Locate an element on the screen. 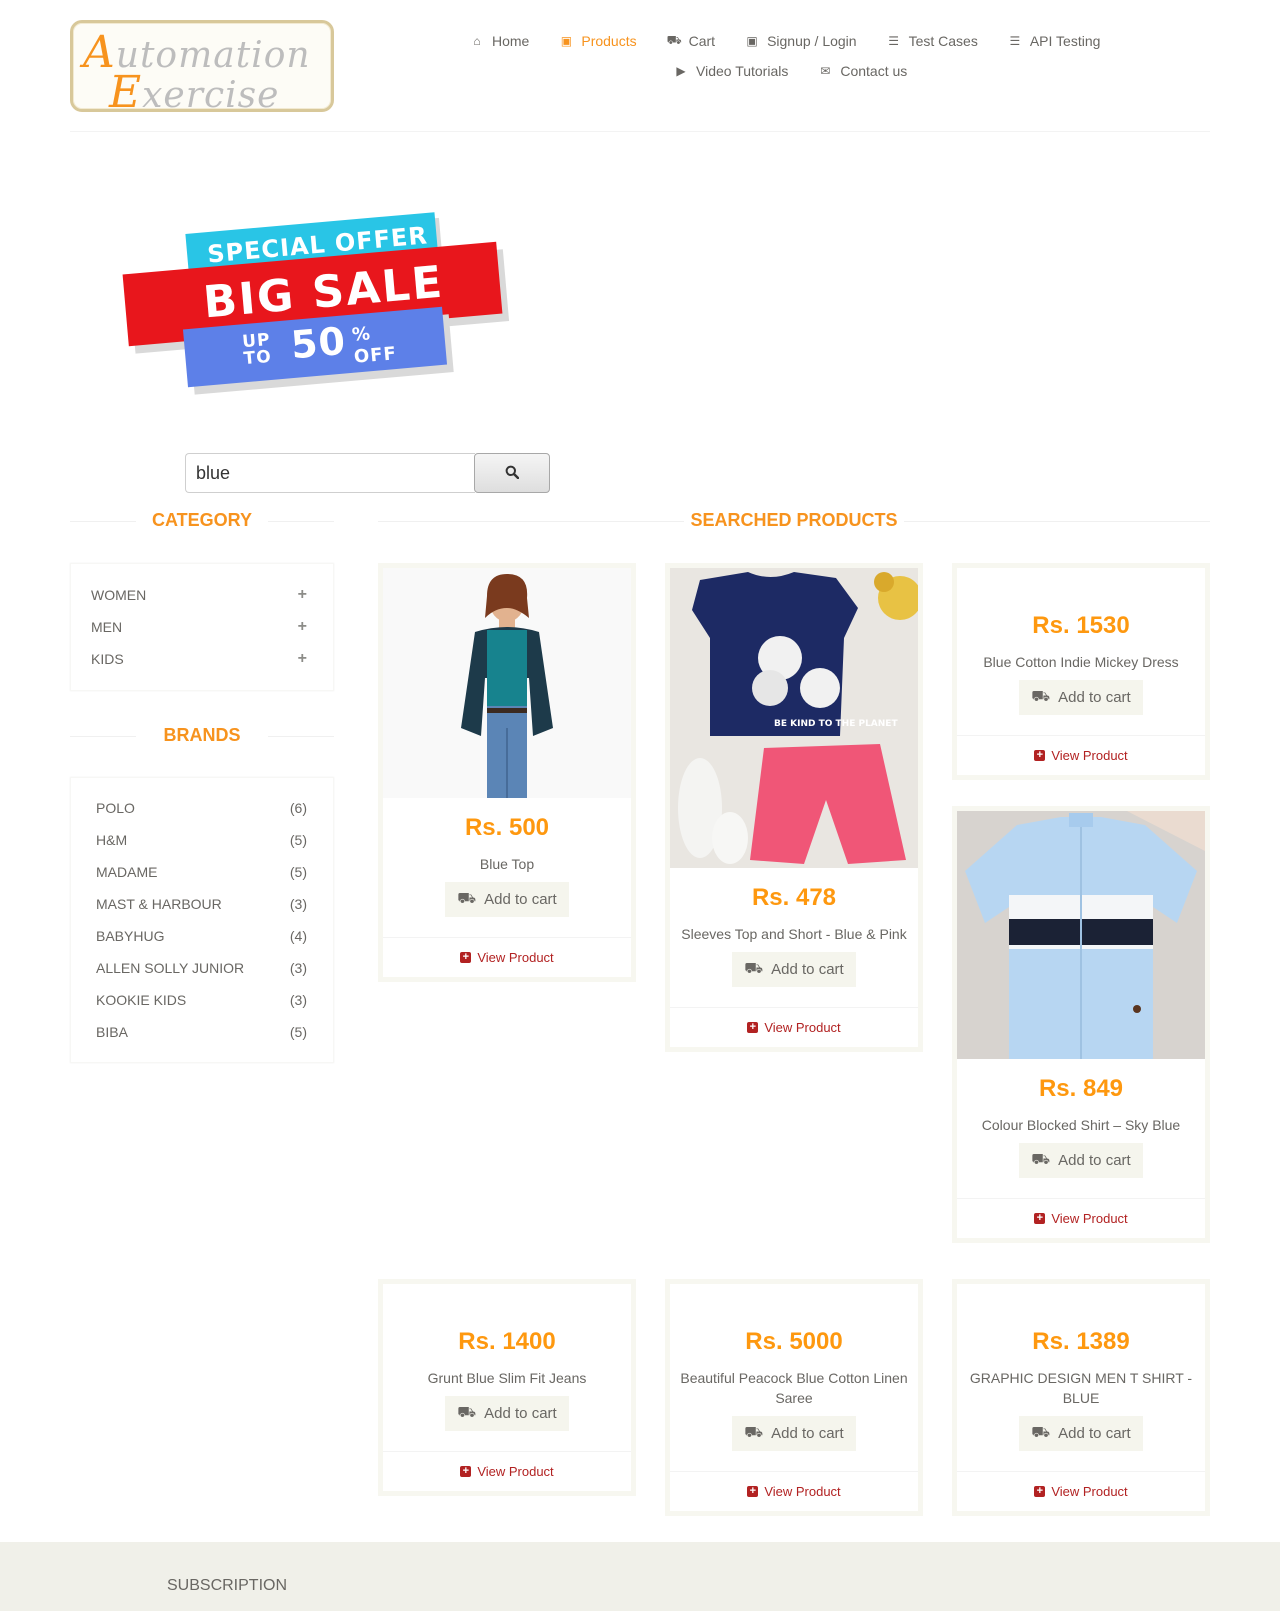 The width and height of the screenshot is (1280, 1611). category-men: MEN + is located at coordinates (202, 627).